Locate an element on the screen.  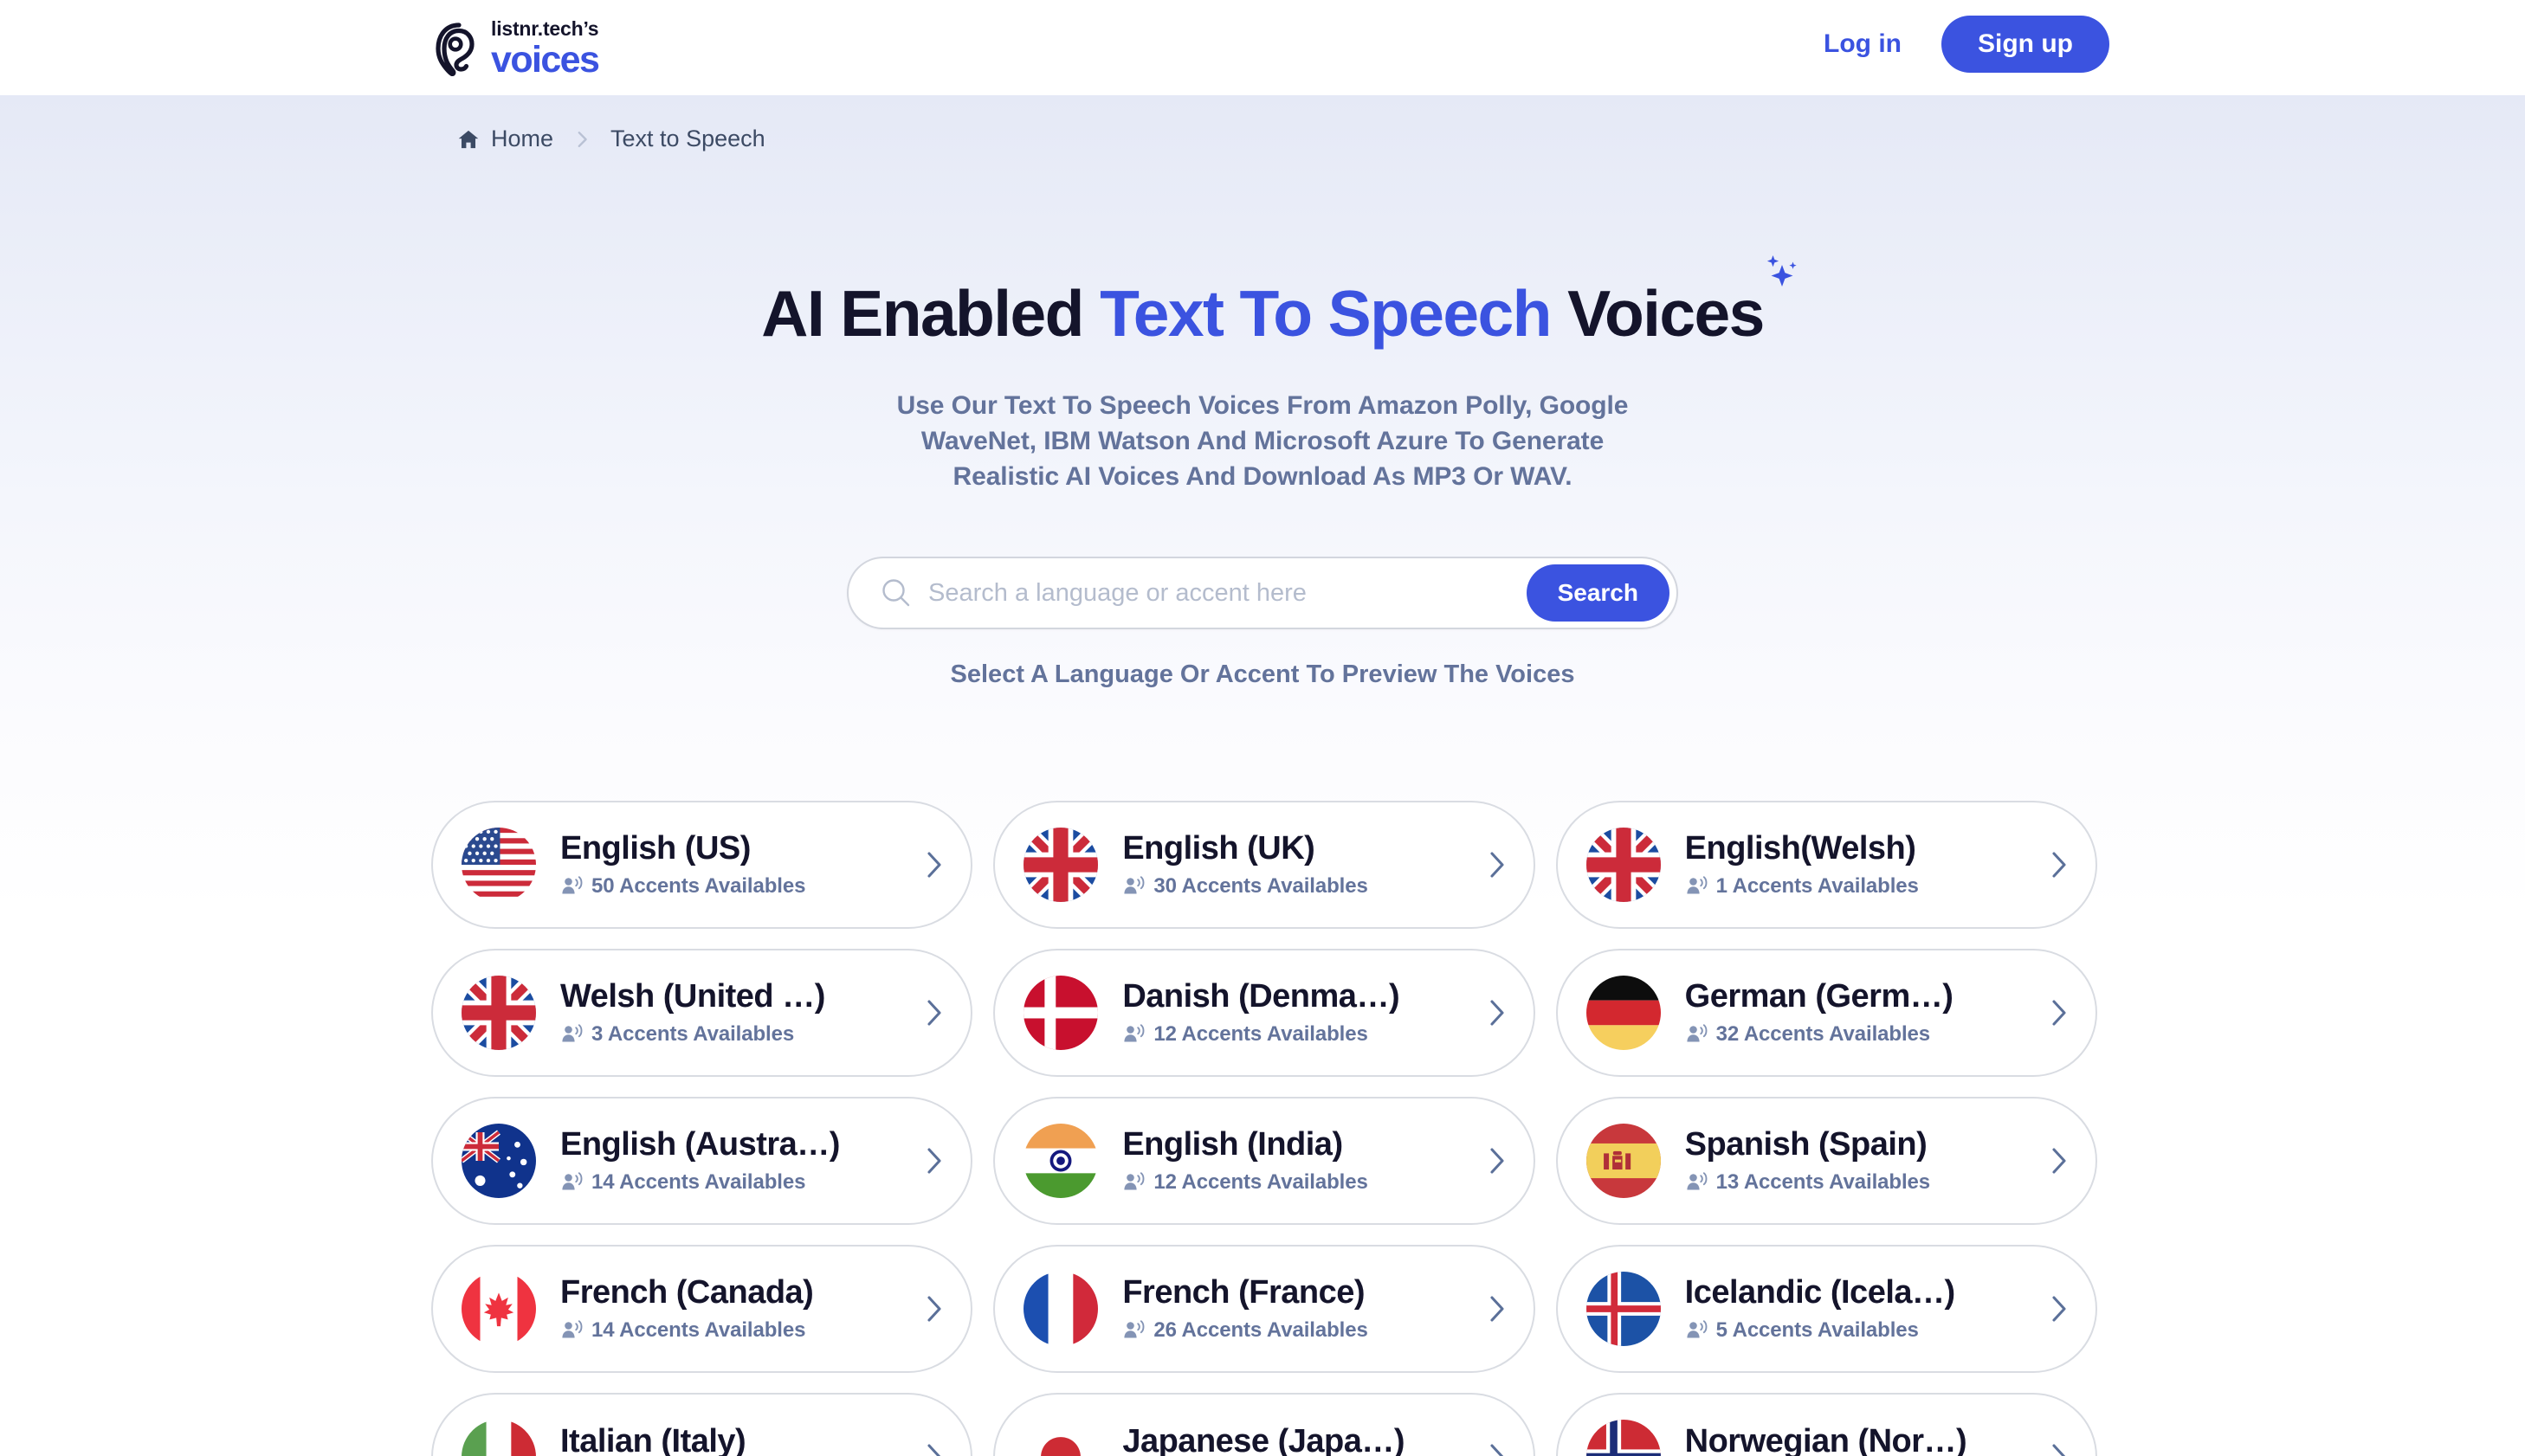
language-card: English (US) 50 Accents Availables is located at coordinates (702, 865).